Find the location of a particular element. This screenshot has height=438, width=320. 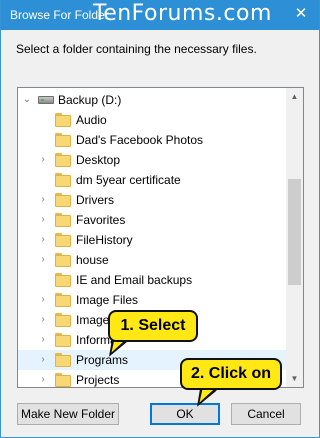

make-new-folder-button: Make New Folder is located at coordinates (68, 414).